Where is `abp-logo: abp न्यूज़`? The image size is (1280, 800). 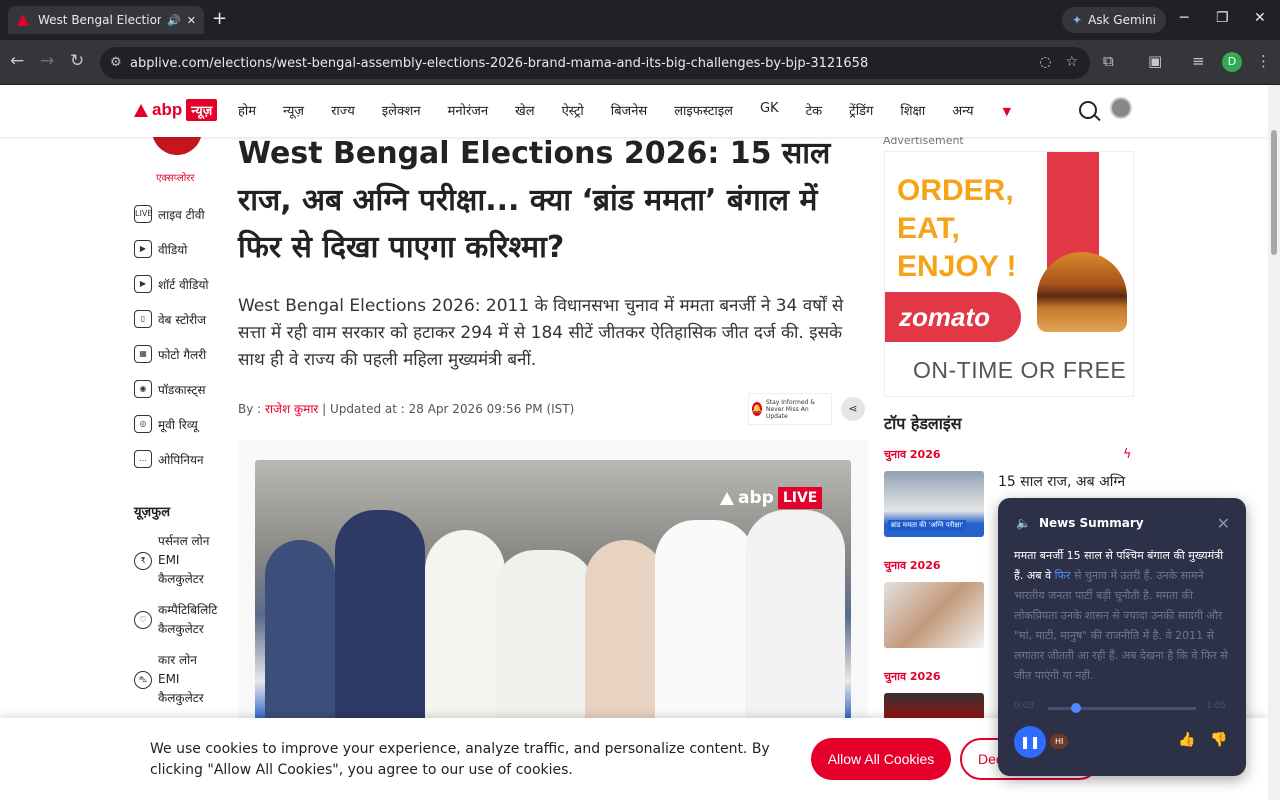
abp-logo: abp न्यूज़ is located at coordinates (176, 110).